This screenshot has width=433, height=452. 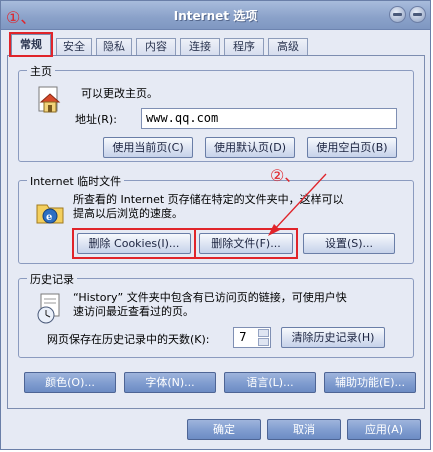 I want to click on history-icon, so click(x=50, y=308).